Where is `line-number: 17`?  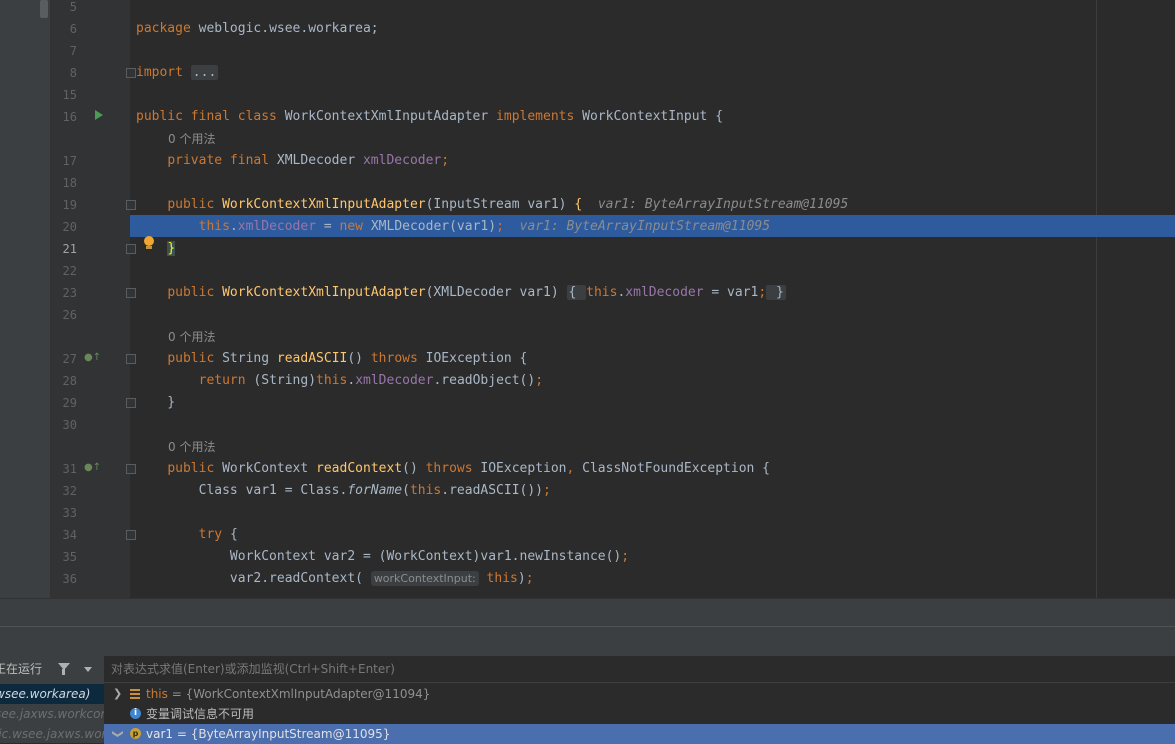
line-number: 17 is located at coordinates (69, 161).